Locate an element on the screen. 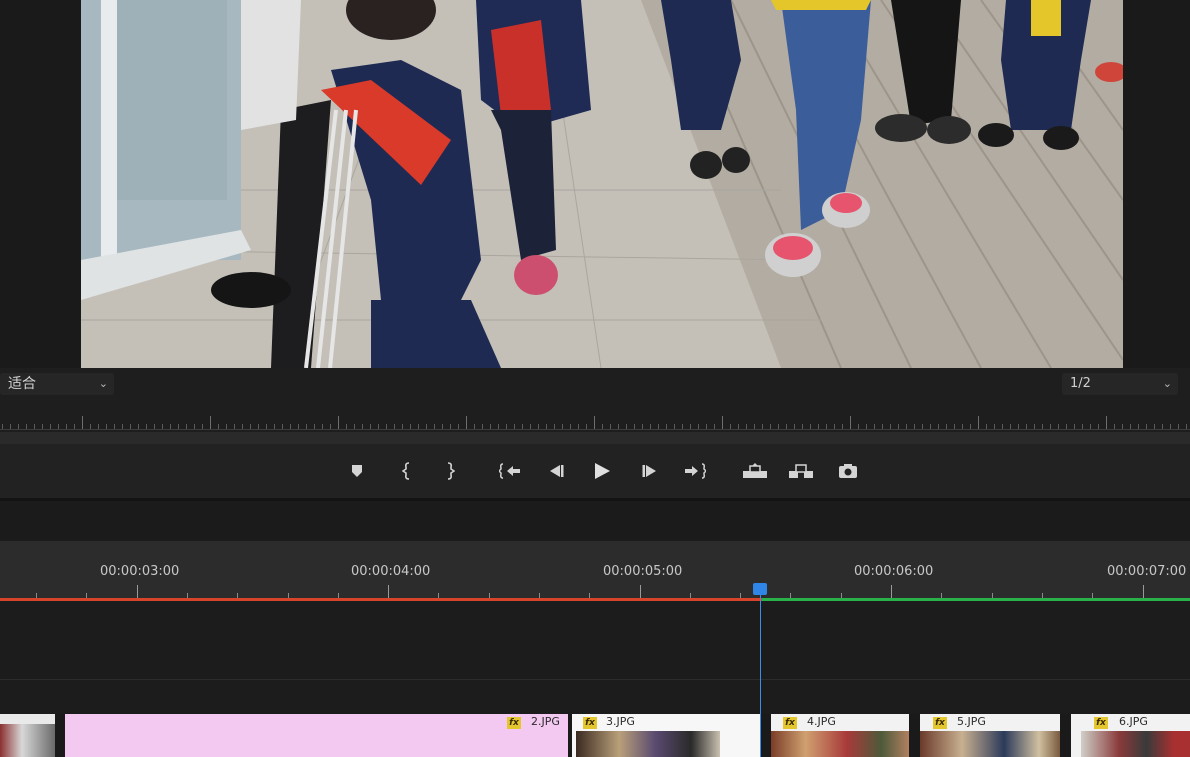 The image size is (1190, 757). export-frame-button is located at coordinates (848, 471).